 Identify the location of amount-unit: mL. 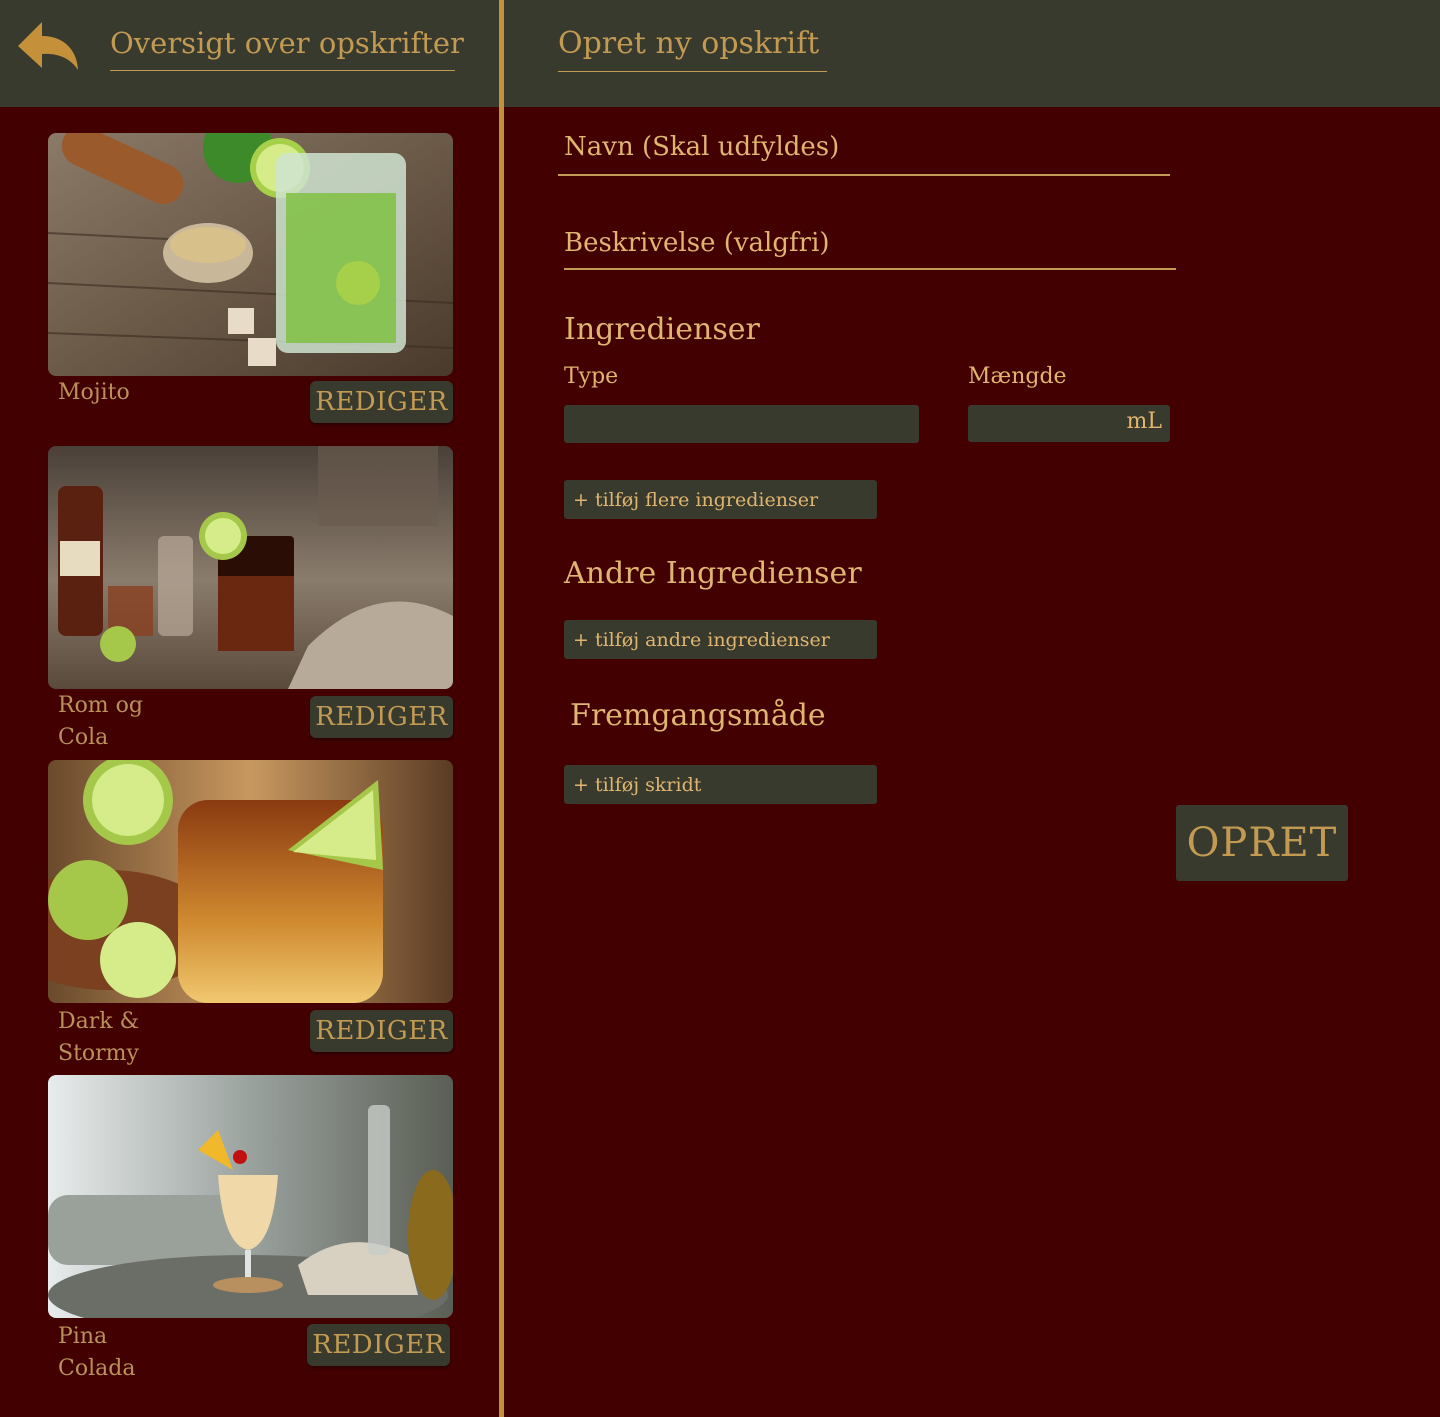
(1144, 421).